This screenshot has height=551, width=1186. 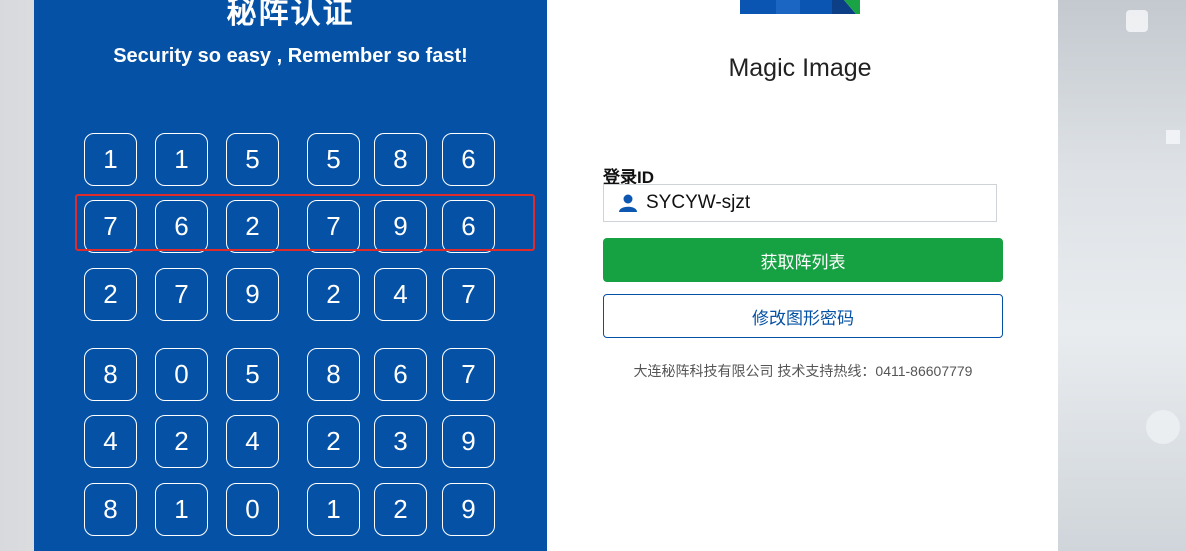 What do you see at coordinates (290, 15) in the screenshot?
I see `page-title: 秘阵认证` at bounding box center [290, 15].